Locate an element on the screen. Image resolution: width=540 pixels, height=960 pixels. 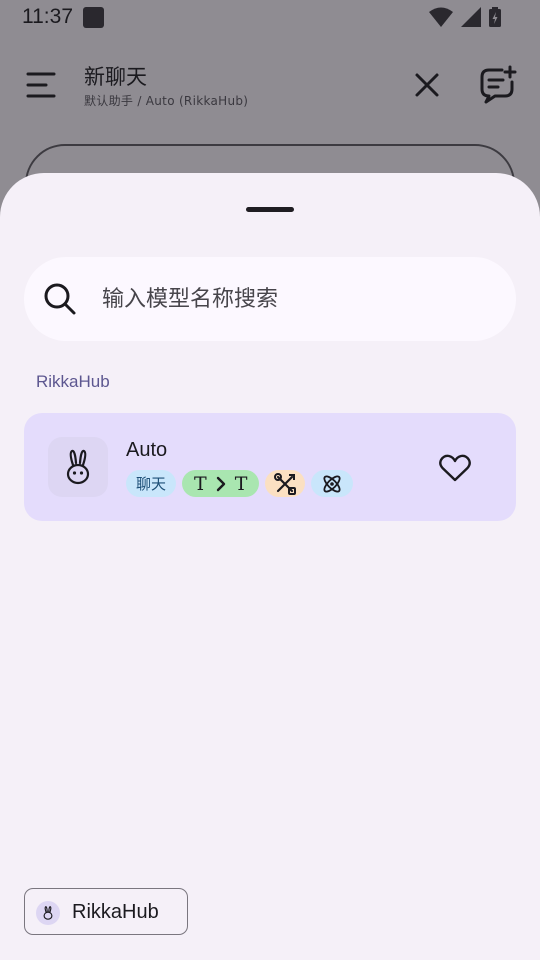
model-tags: 聊天 T T is located at coordinates (240, 483).